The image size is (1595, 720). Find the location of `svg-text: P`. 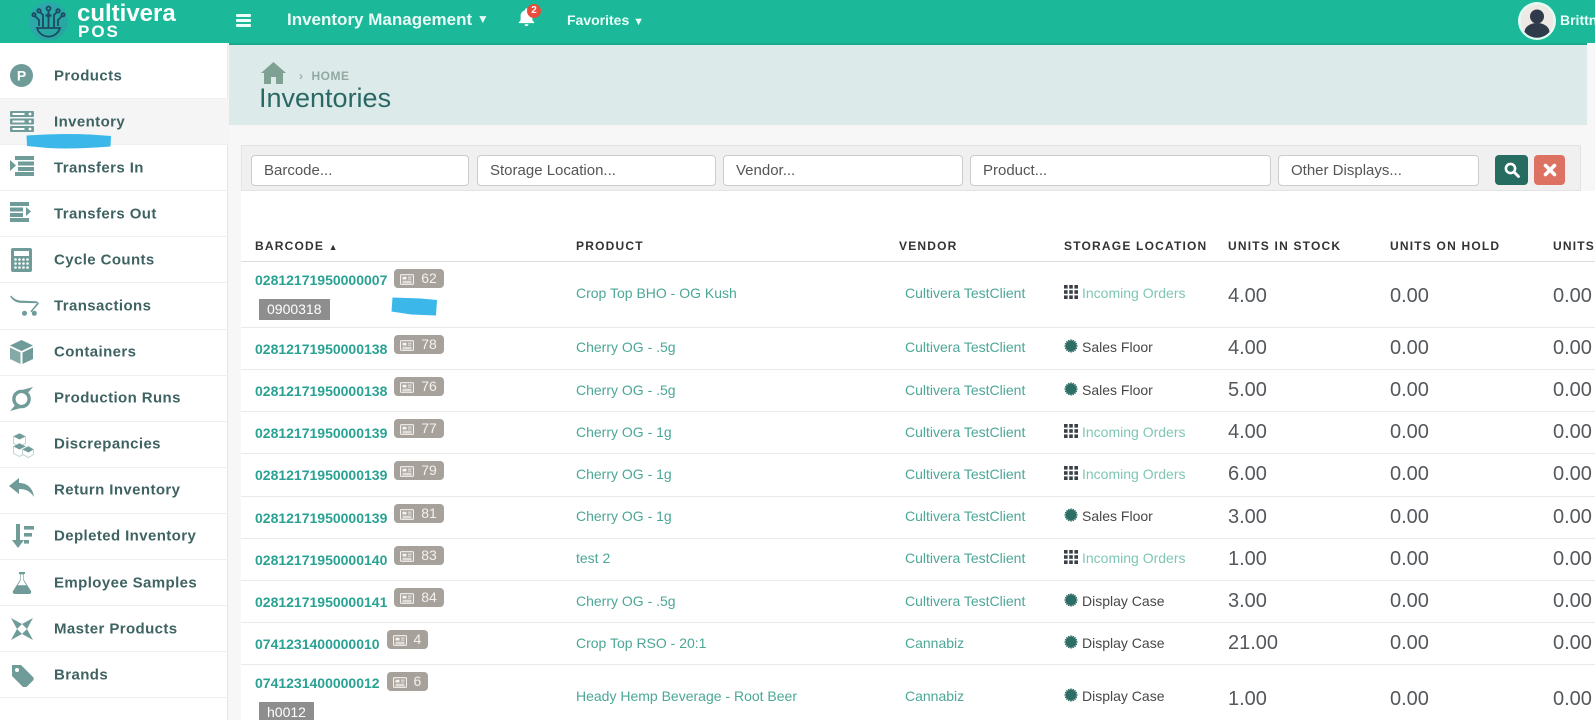

svg-text: P is located at coordinates (21, 75).